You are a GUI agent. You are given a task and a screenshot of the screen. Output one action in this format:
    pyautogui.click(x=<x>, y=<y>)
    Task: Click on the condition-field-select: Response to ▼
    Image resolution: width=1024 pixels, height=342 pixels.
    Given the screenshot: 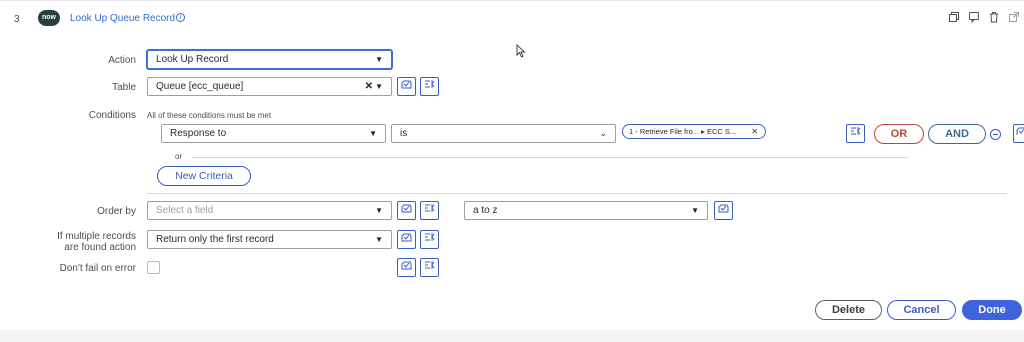 What is the action you would take?
    pyautogui.click(x=273, y=133)
    